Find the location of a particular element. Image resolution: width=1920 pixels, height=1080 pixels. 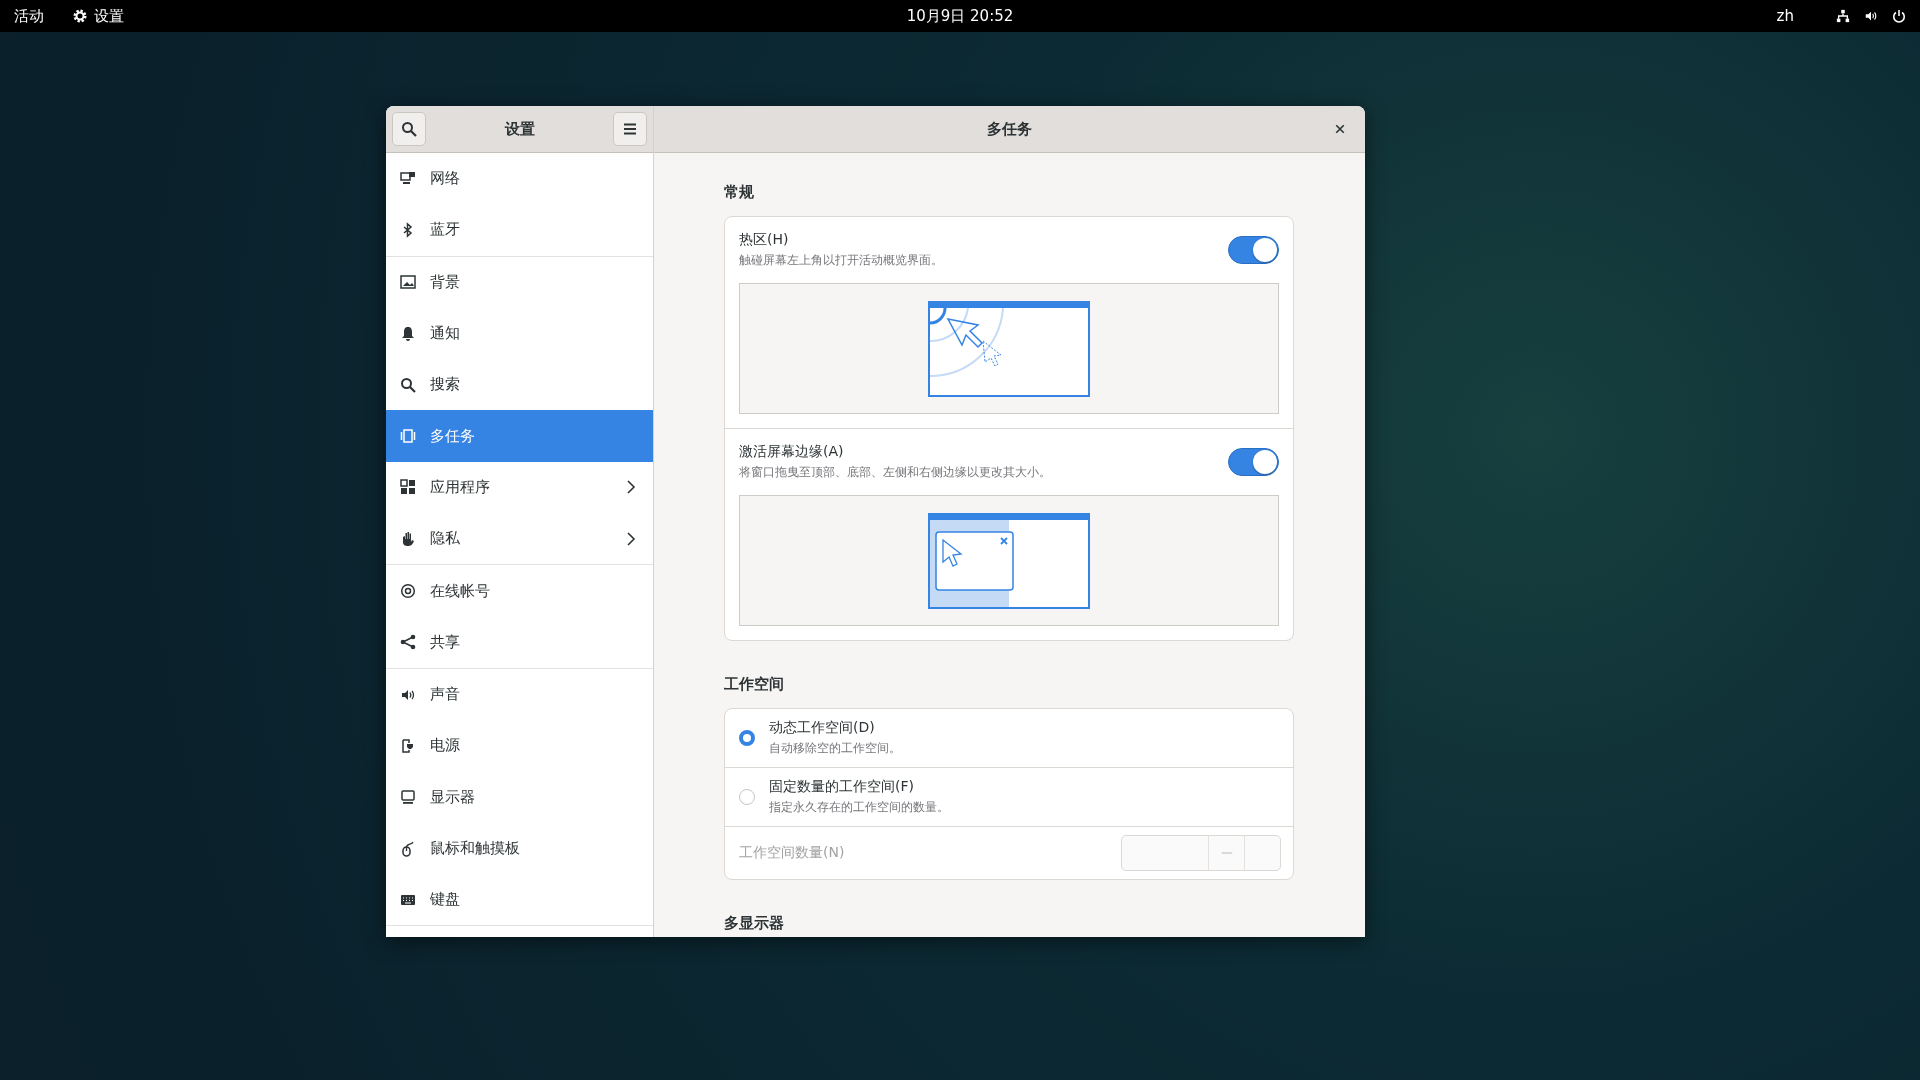

clock: 10月9日 20:52 is located at coordinates (960, 15).